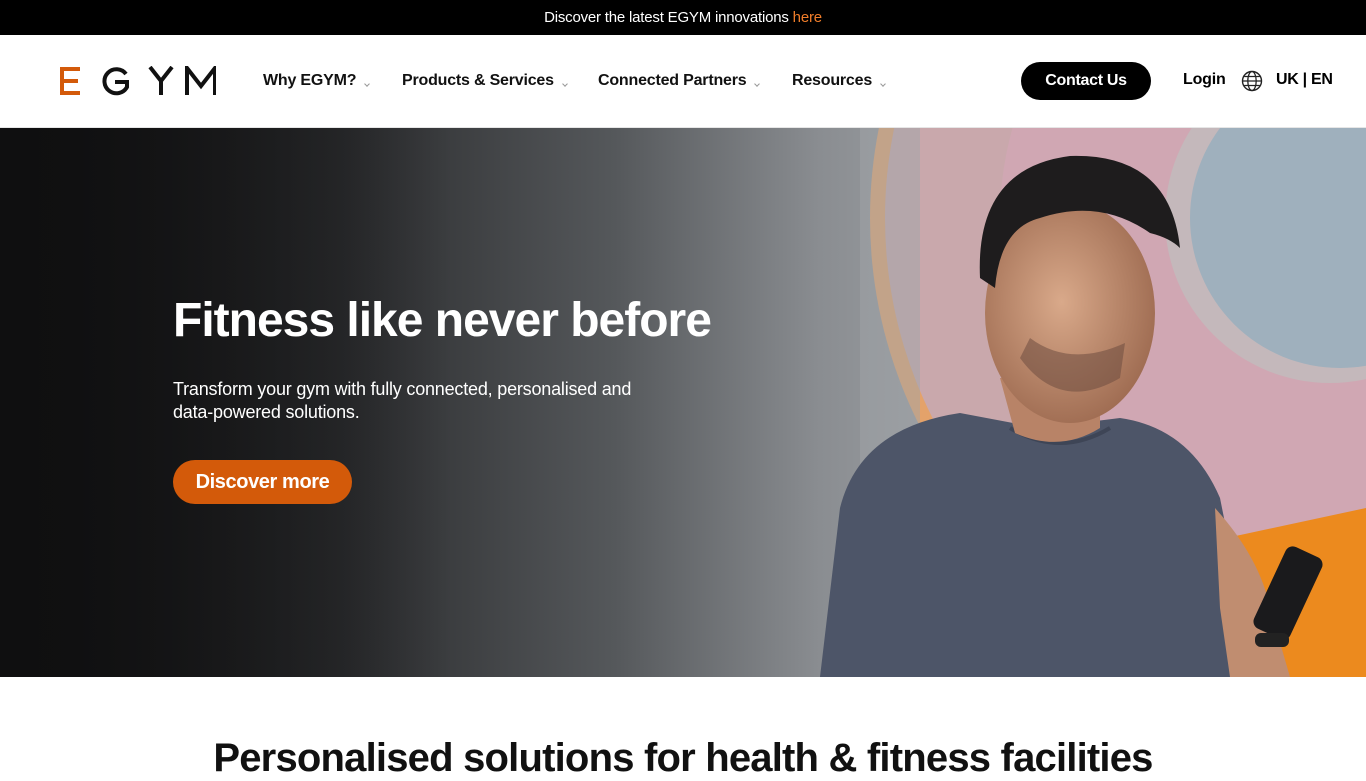 This screenshot has width=1366, height=781. I want to click on language-selector: UK | EN, so click(1304, 80).